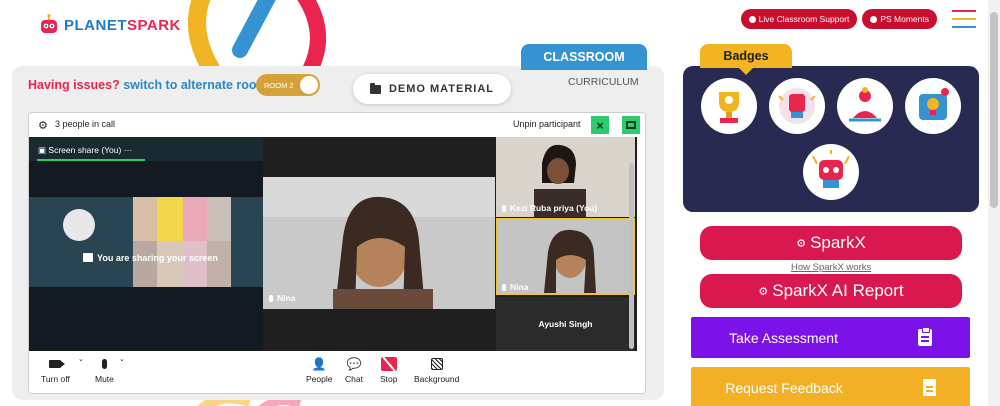 This screenshot has height=406, width=1000. I want to click on folder-icon, so click(375, 88).